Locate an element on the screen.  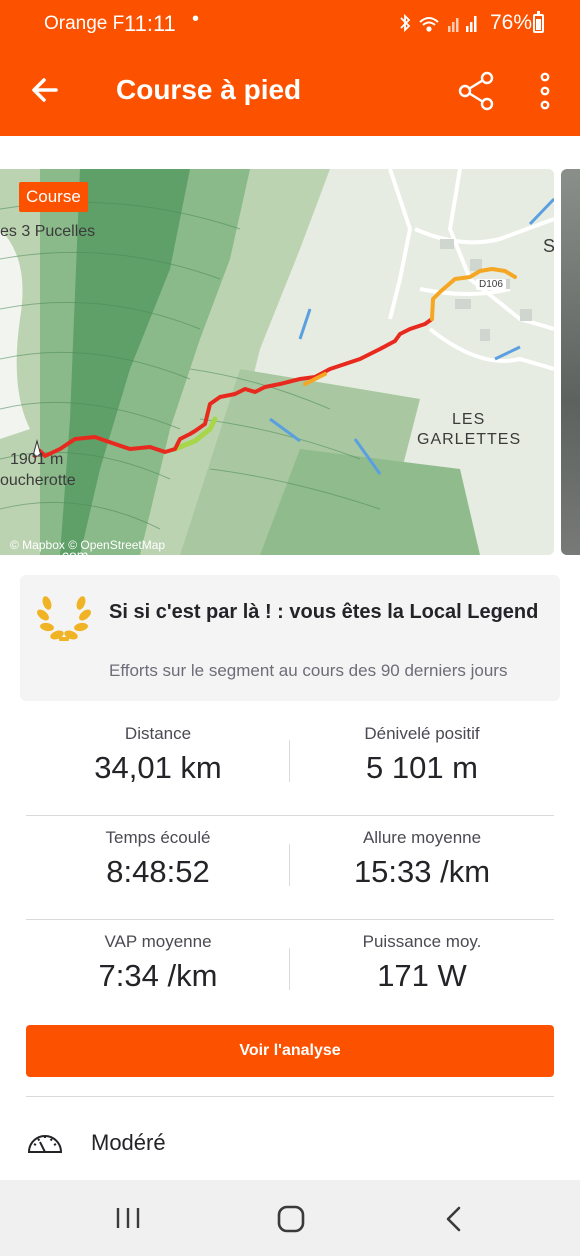
status-bar: Orange F 11:11 • 76% is located at coordinates (290, 23).